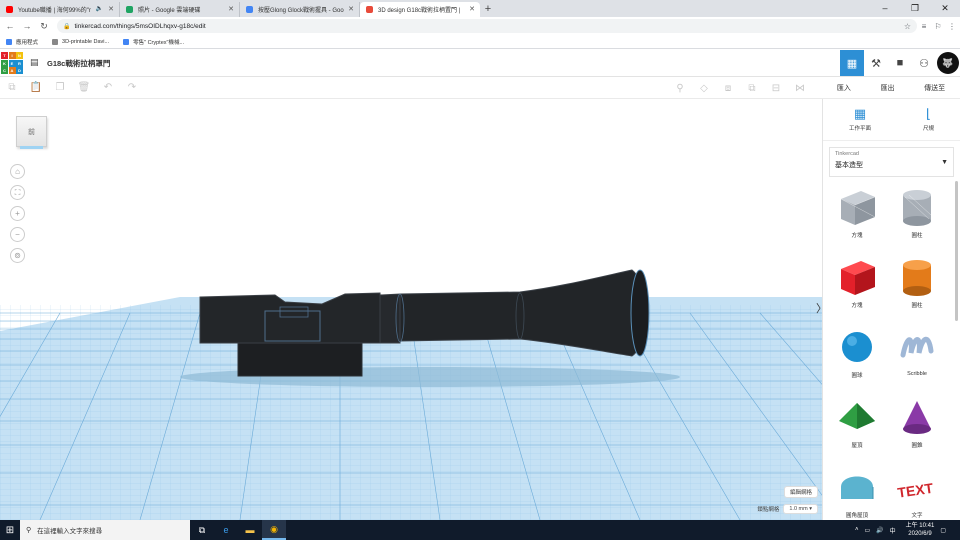  I want to click on ungroup-icon: ⧉, so click(752, 88).